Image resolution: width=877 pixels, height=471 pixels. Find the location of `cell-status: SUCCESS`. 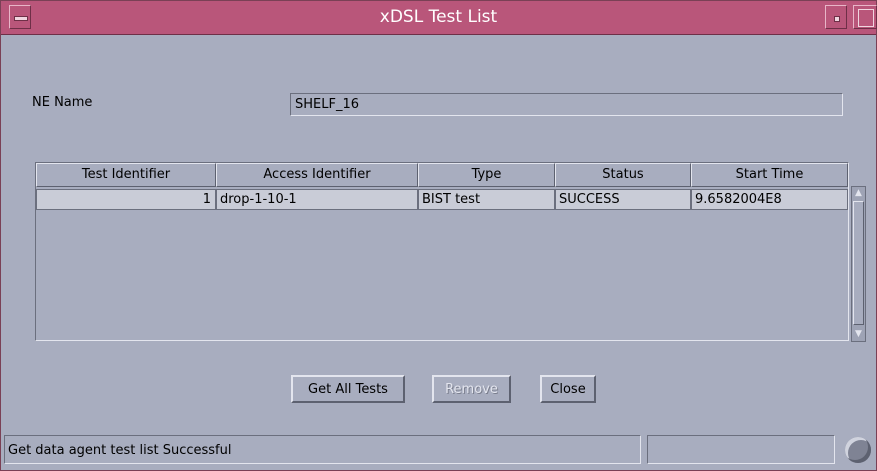

cell-status: SUCCESS is located at coordinates (623, 199).